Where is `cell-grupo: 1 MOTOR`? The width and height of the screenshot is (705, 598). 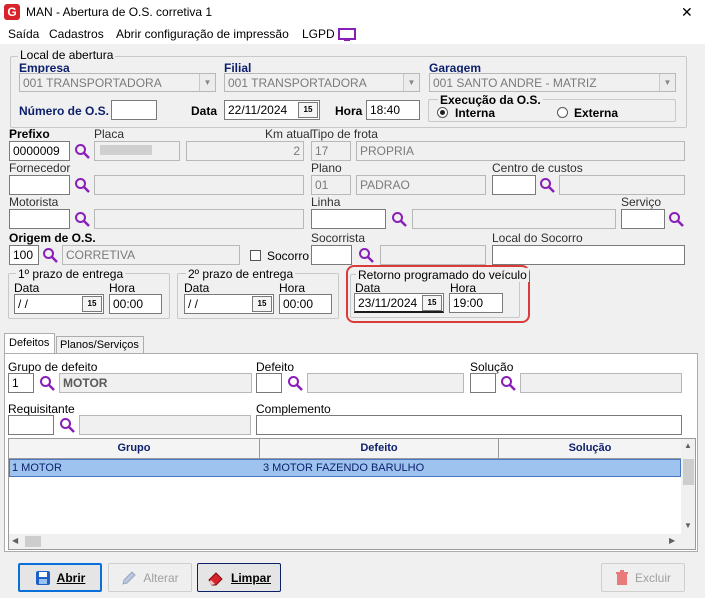
cell-grupo: 1 MOTOR is located at coordinates (37, 468).